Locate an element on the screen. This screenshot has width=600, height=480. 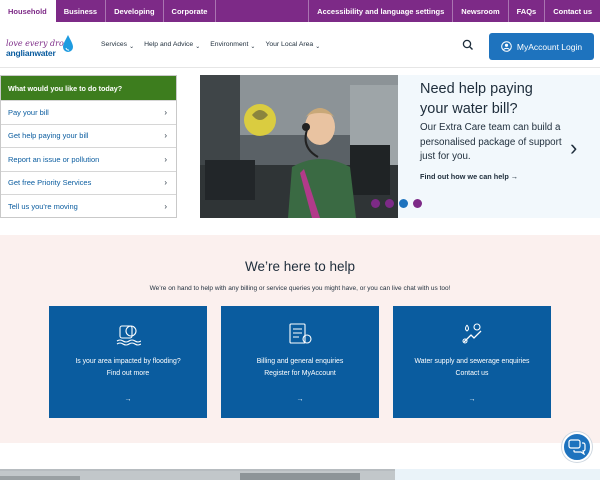
myaccount-login-button: MyAccount Login is located at coordinates (541, 46).